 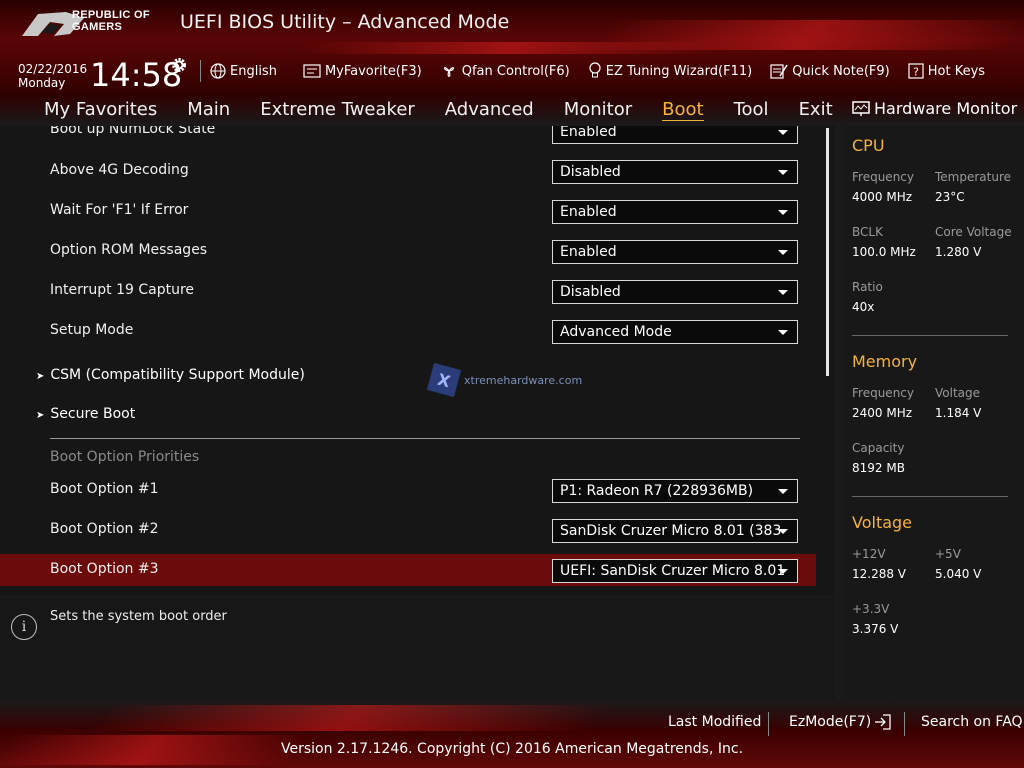 What do you see at coordinates (868, 145) in the screenshot?
I see `cpu-section-title: CPU` at bounding box center [868, 145].